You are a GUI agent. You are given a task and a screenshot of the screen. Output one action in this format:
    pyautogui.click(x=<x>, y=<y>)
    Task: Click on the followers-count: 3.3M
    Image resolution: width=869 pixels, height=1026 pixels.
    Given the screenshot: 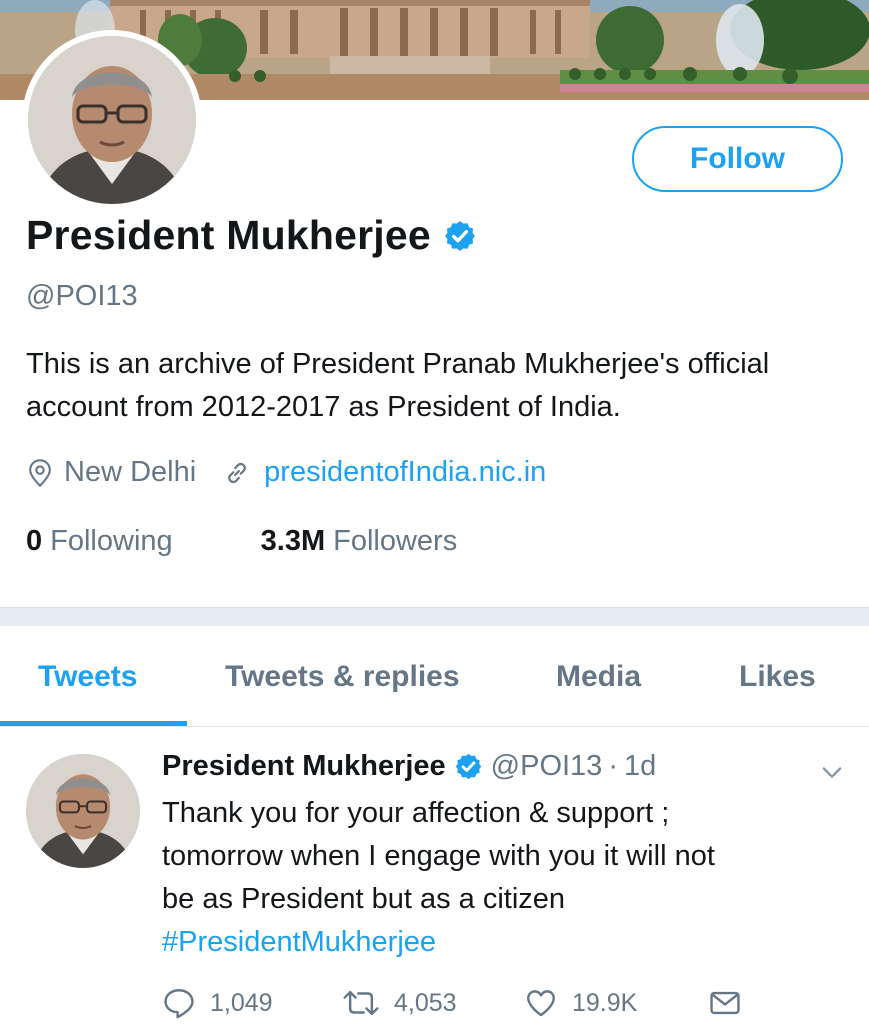 What is the action you would take?
    pyautogui.click(x=293, y=541)
    